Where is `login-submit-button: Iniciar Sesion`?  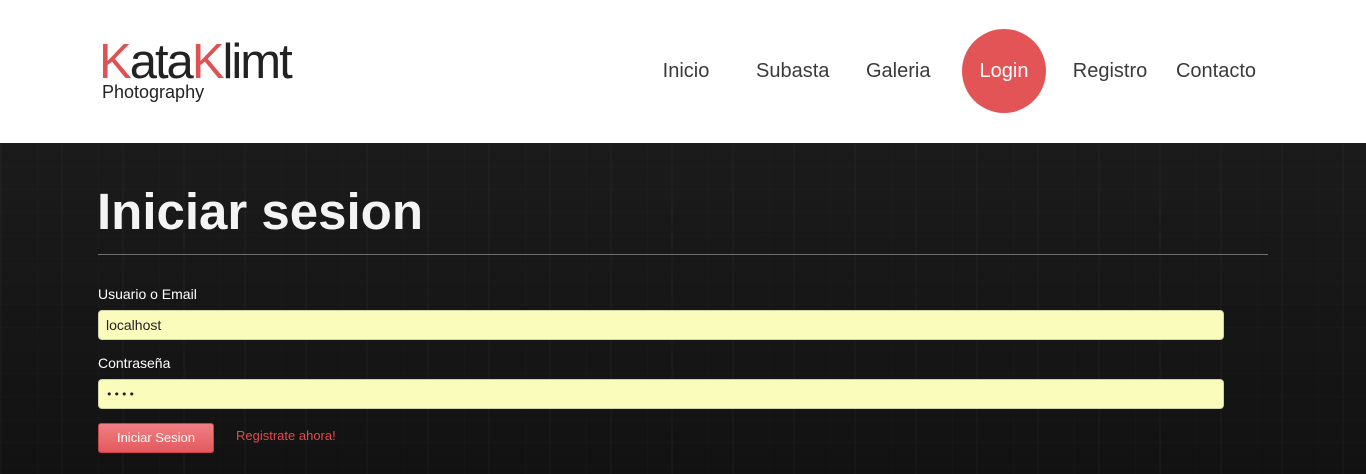 login-submit-button: Iniciar Sesion is located at coordinates (156, 438).